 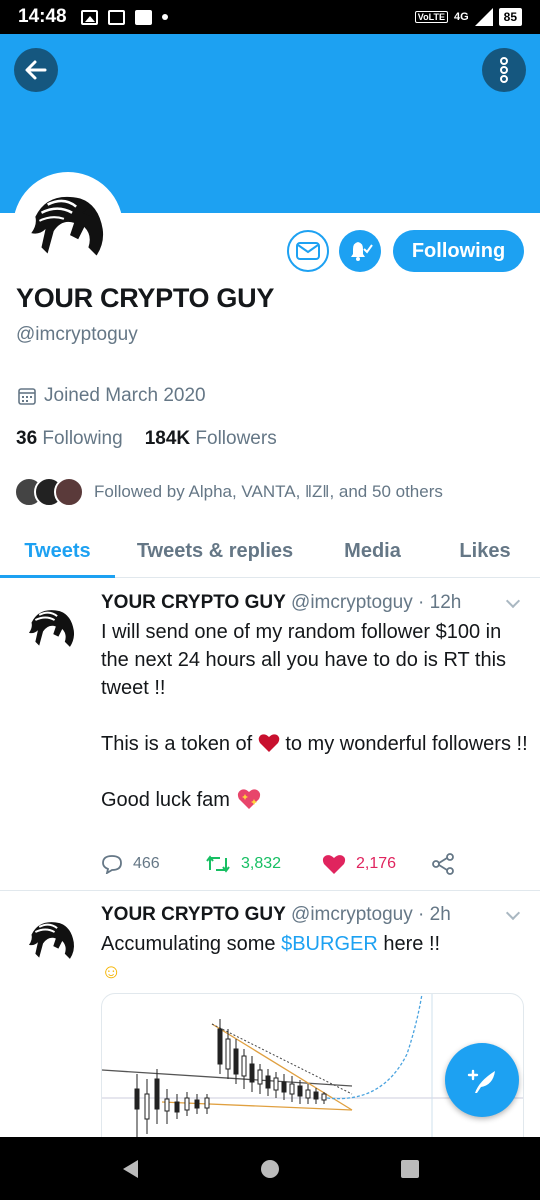 I want to click on tweet-text: Accumulating some $BURGER here !! ☺, so click(x=316, y=958).